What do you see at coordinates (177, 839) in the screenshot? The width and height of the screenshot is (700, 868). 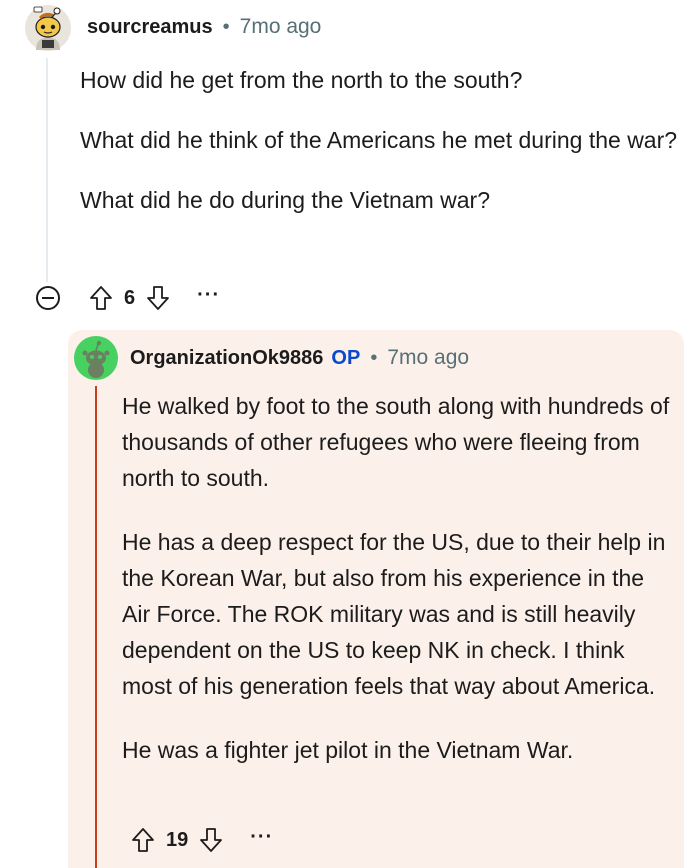 I see `vote-score: 19` at bounding box center [177, 839].